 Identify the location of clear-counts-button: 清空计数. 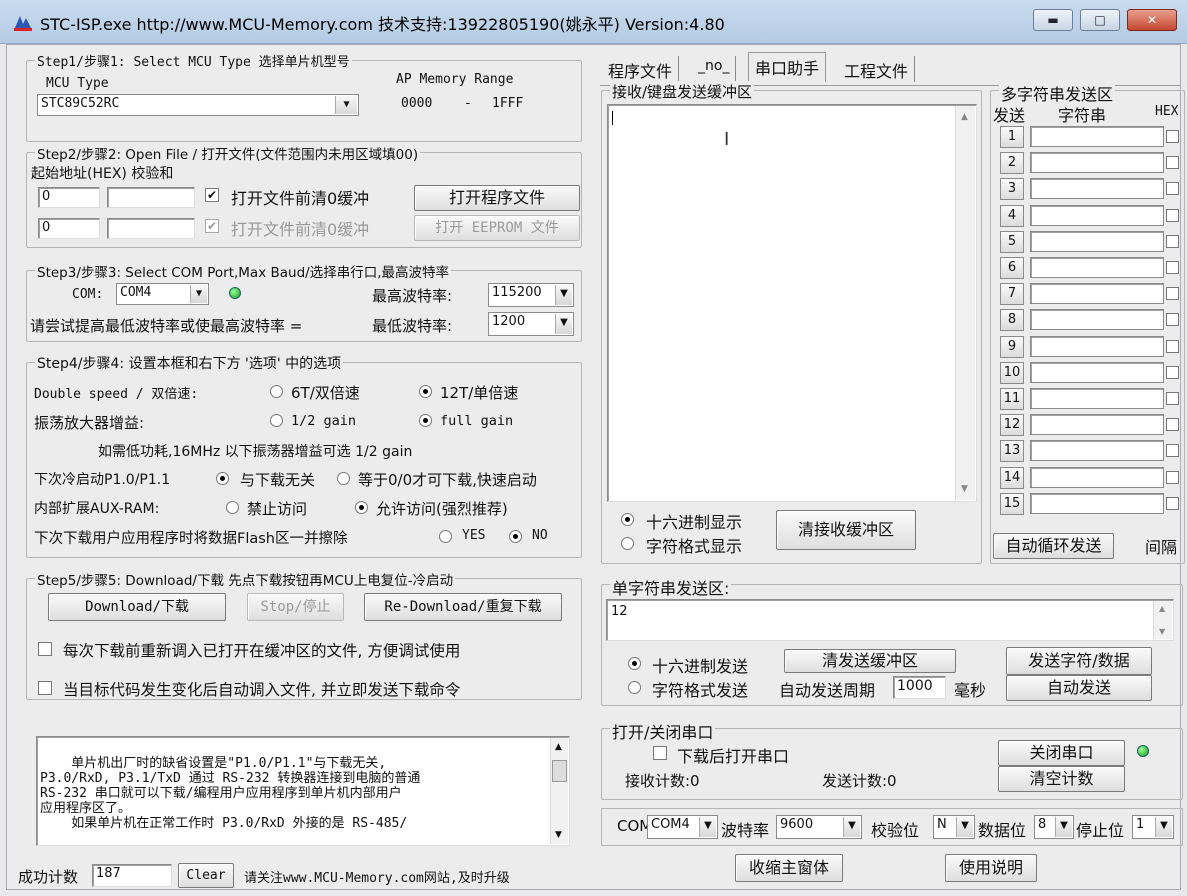
(1061, 779).